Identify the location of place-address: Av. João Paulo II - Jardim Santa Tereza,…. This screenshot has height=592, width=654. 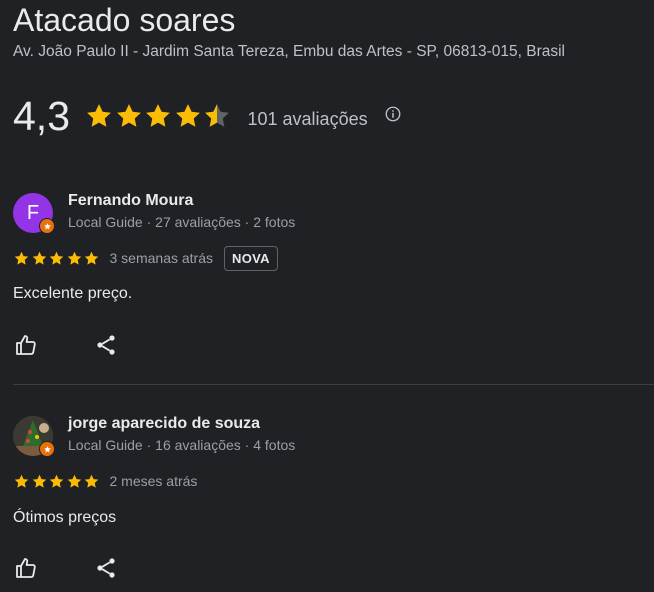
(289, 51).